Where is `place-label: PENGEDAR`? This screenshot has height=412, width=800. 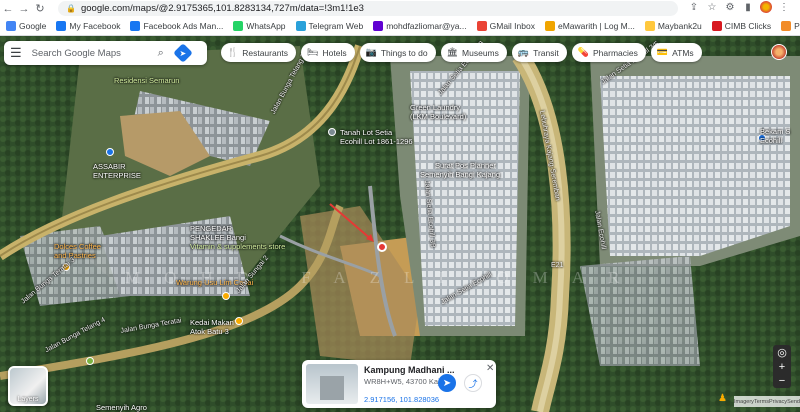 place-label: PENGEDAR is located at coordinates (211, 228).